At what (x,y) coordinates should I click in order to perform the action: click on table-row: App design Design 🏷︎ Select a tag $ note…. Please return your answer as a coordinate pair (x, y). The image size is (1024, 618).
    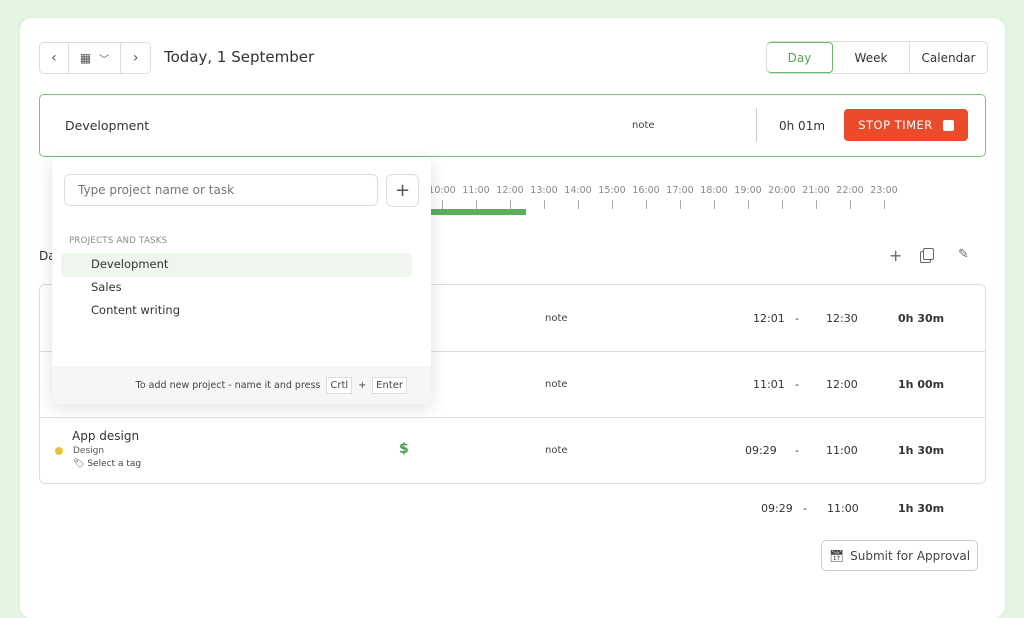
    Looking at the image, I should click on (512, 450).